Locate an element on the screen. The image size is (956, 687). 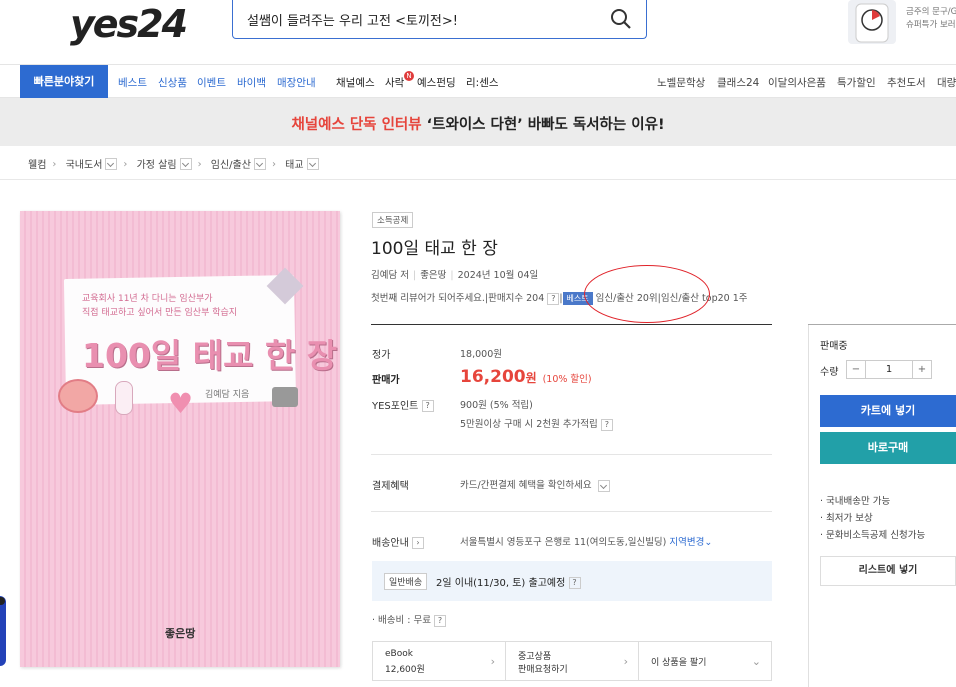
baby-bottle-icon is located at coordinates (124, 398).